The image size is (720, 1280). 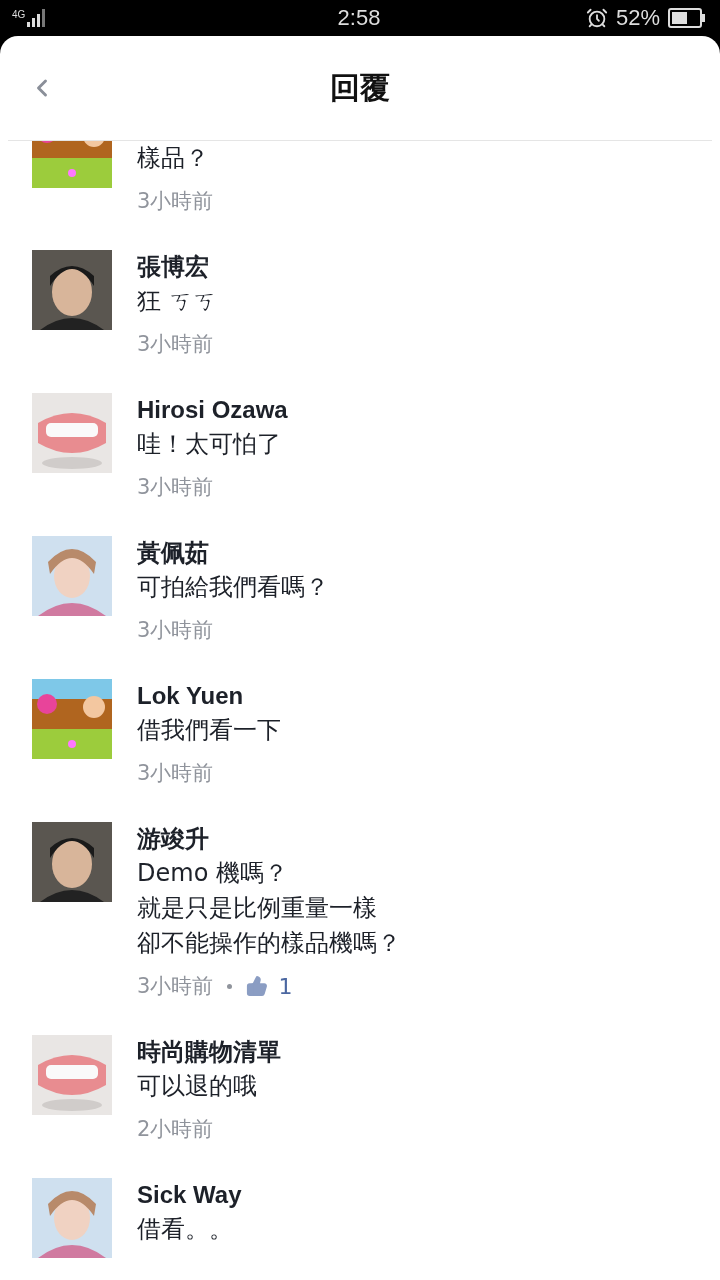 I want to click on comment-time: 2小時前, so click(x=175, y=1129).